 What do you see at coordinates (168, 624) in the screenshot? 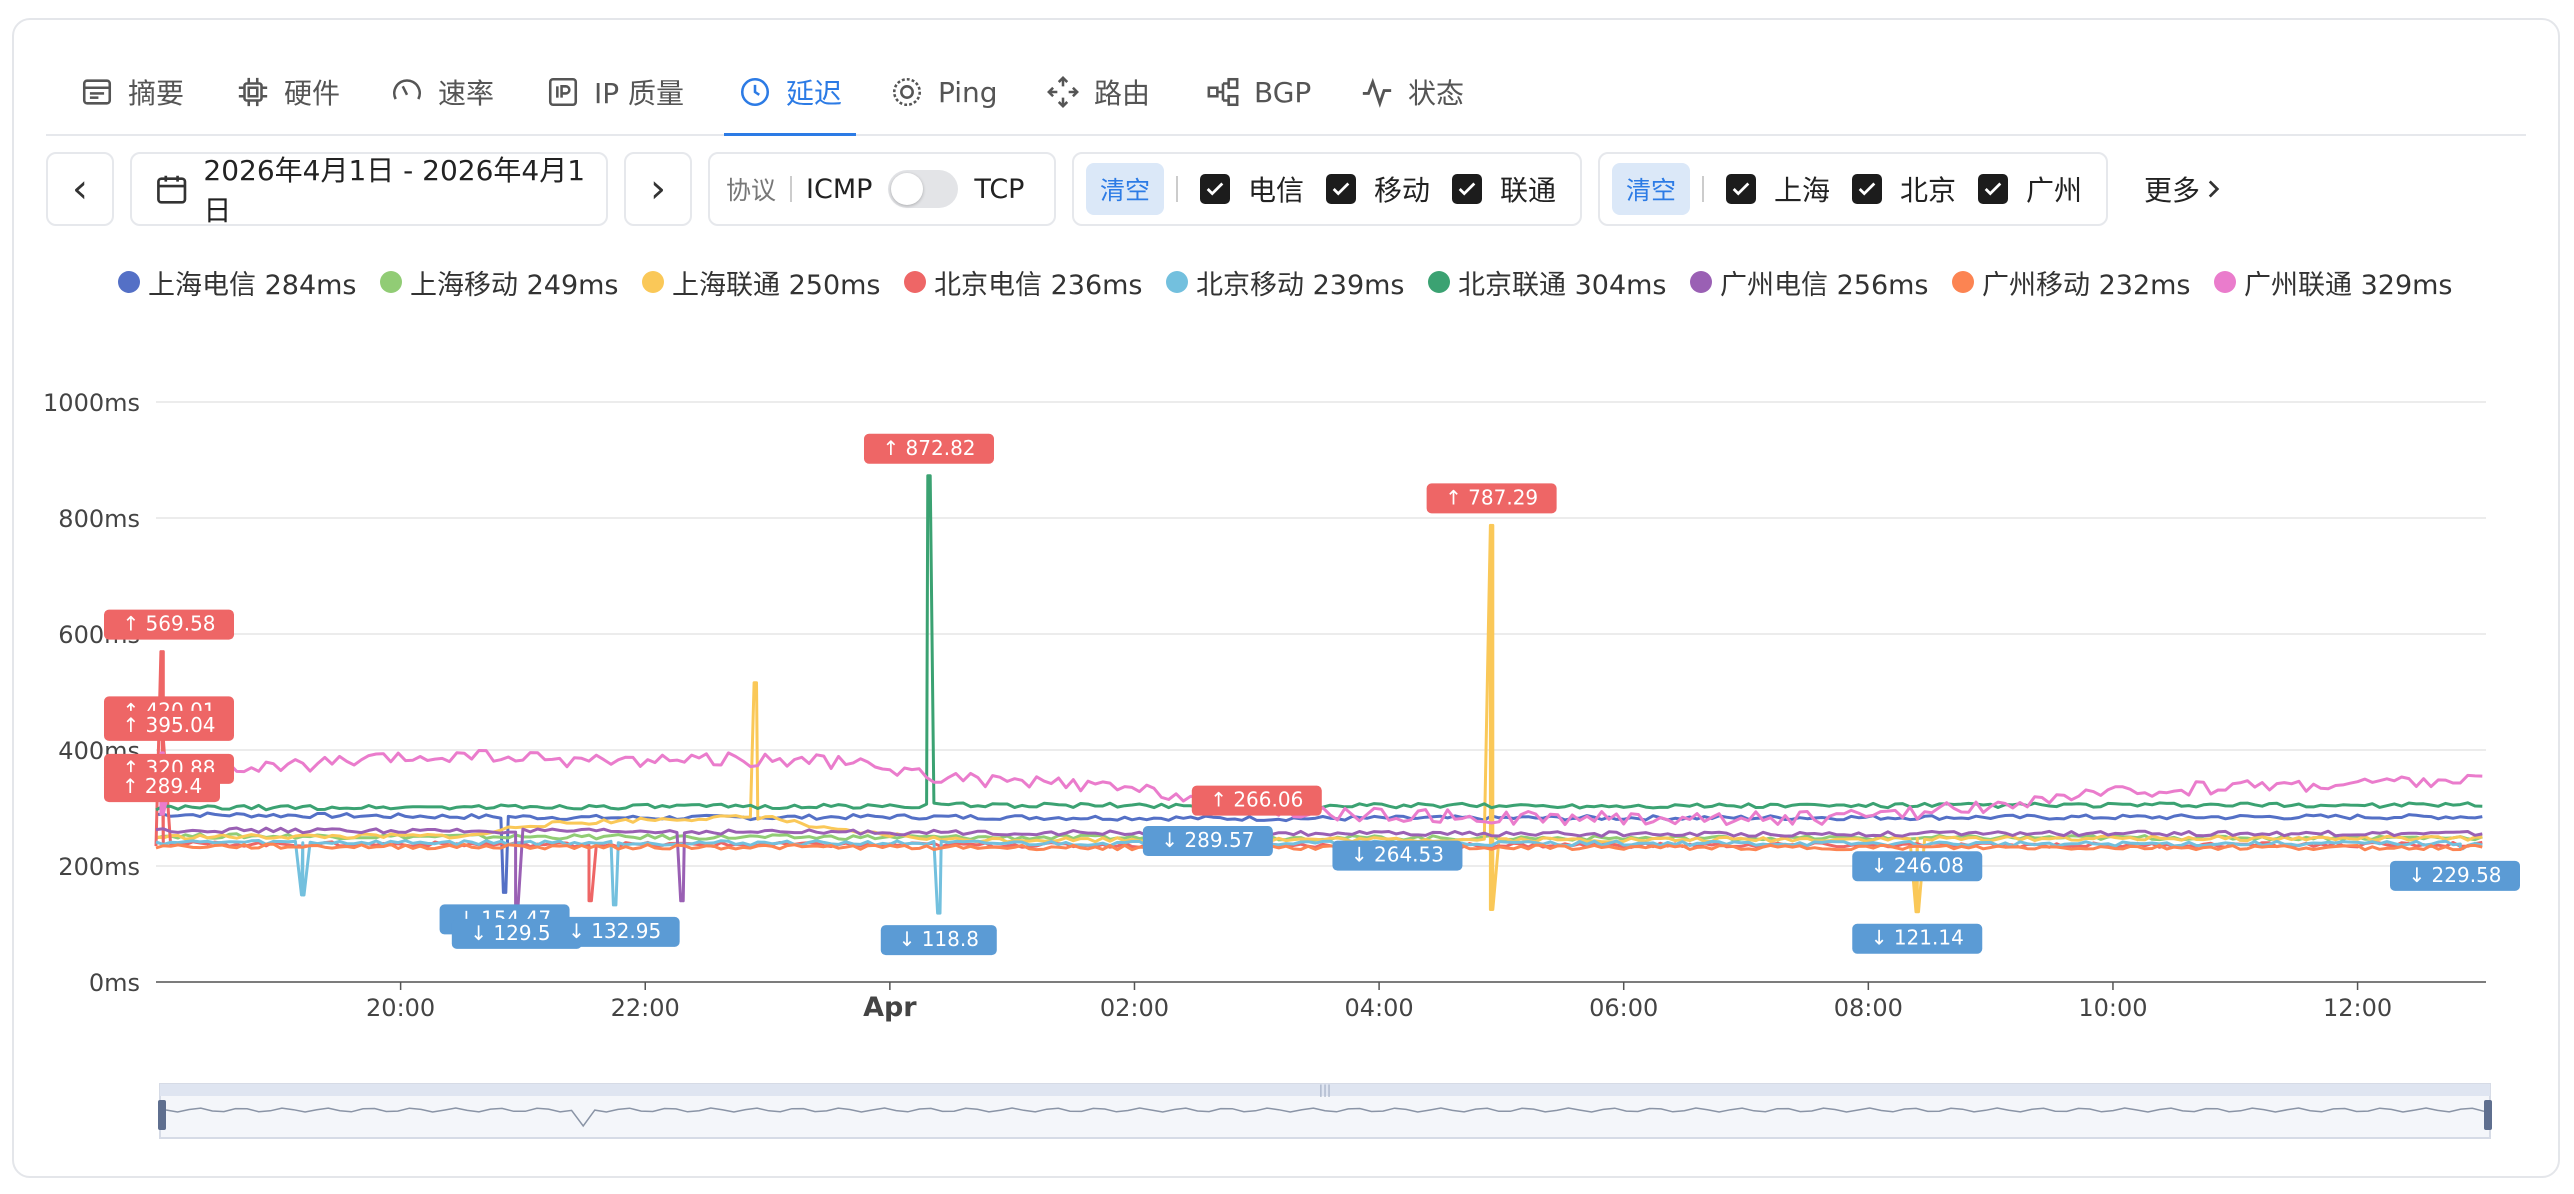
I see `marker-label: ↑ 569.58` at bounding box center [168, 624].